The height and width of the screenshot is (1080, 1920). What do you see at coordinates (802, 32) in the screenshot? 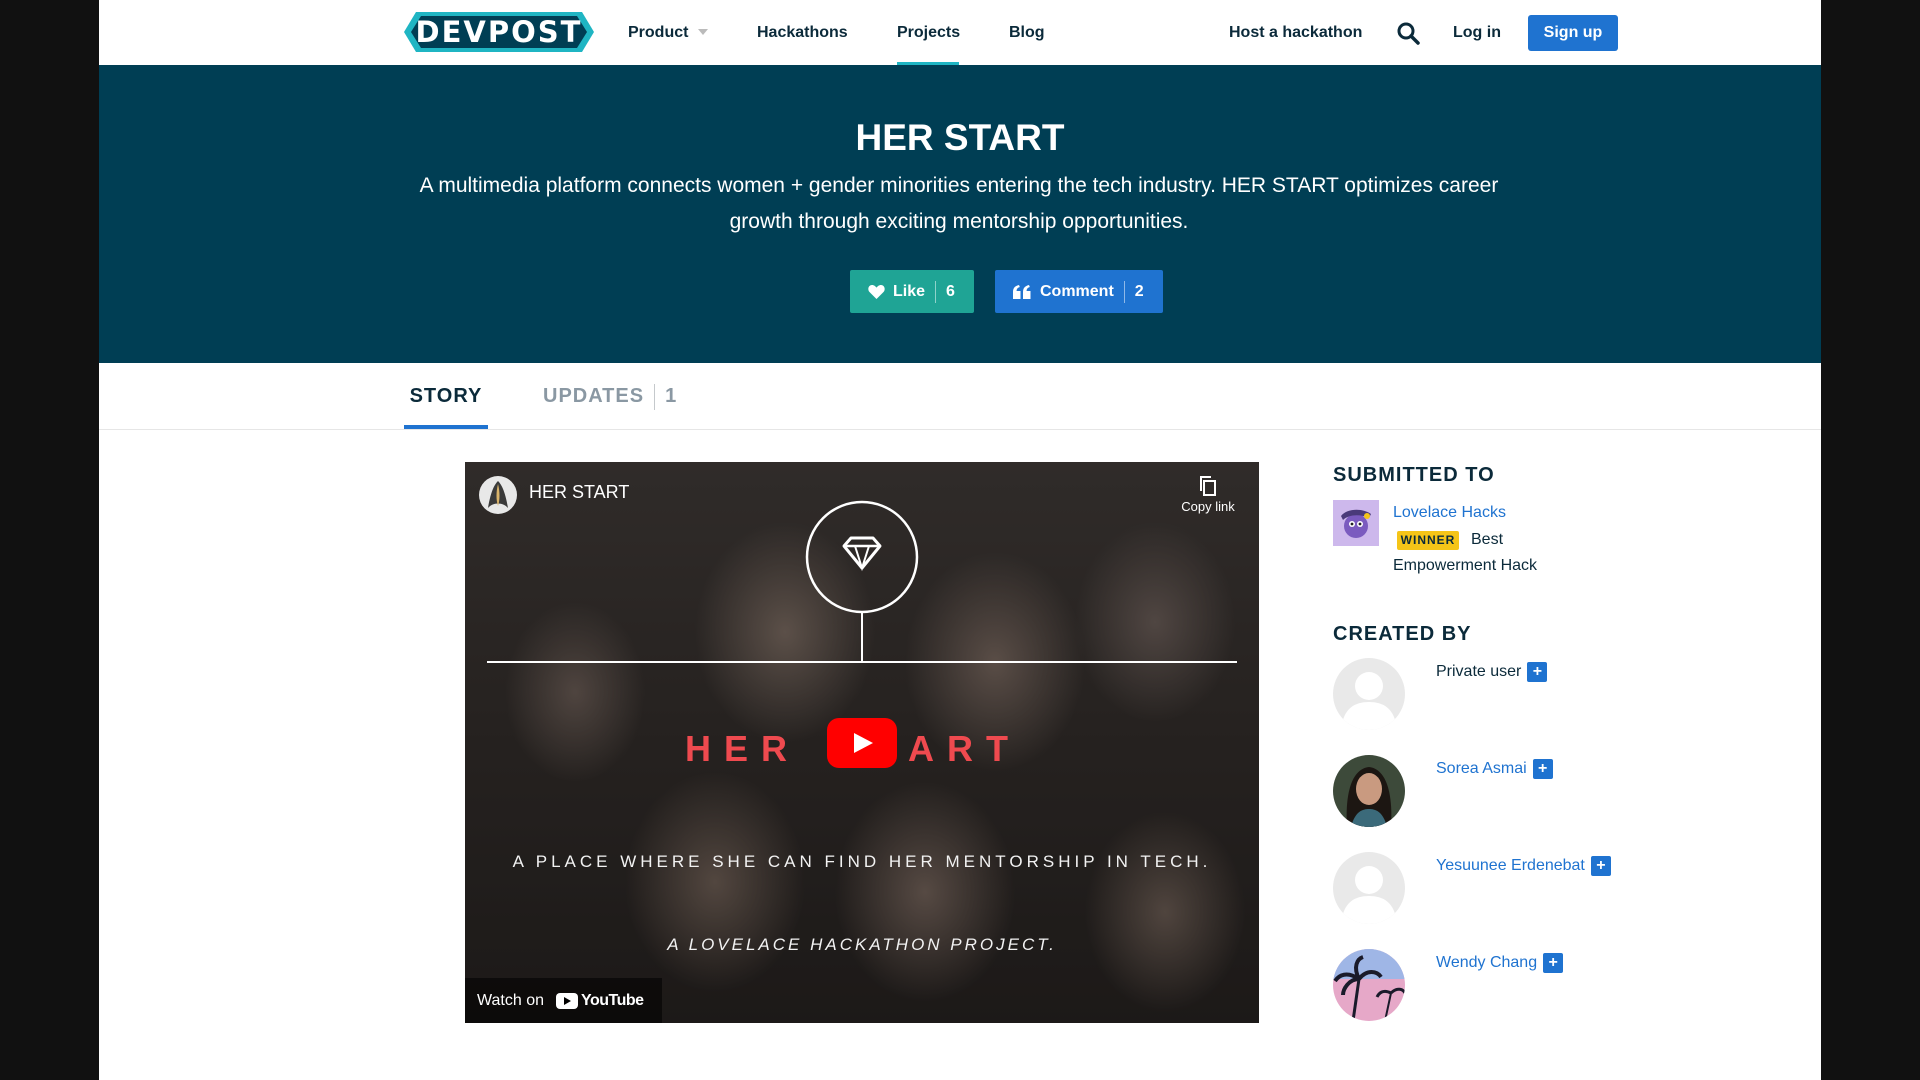
I see `nav-hackathons: Hackathons` at bounding box center [802, 32].